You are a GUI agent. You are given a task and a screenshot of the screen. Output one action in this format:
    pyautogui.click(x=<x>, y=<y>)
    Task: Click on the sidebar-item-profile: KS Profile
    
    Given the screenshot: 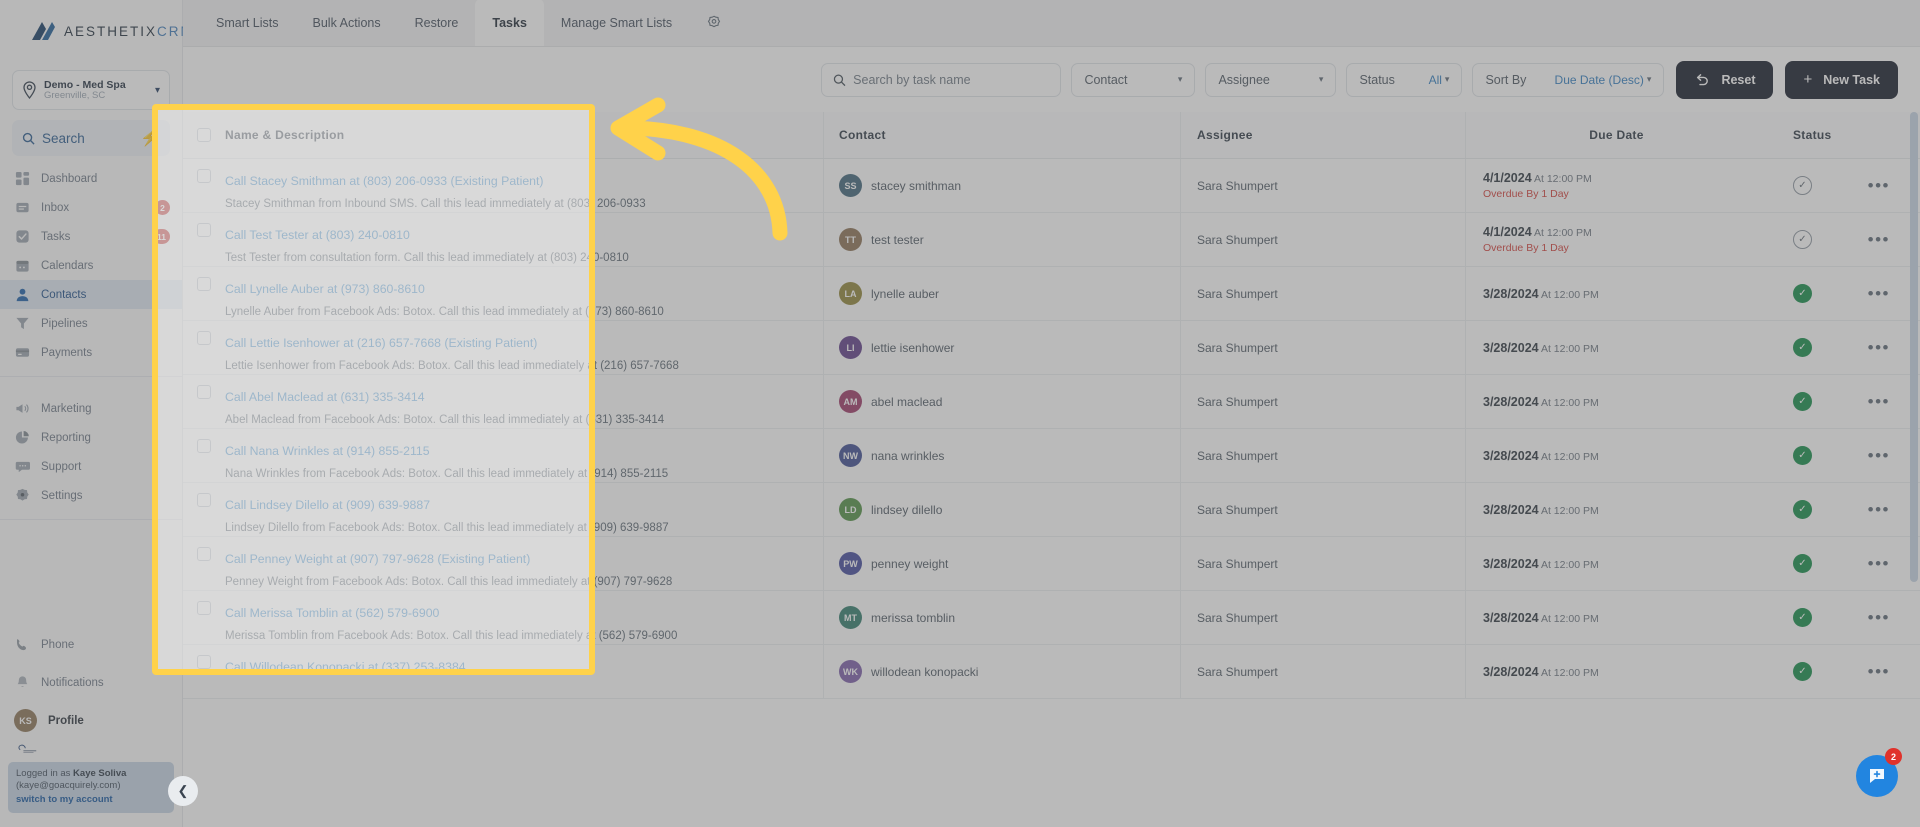 What is the action you would take?
    pyautogui.click(x=91, y=721)
    